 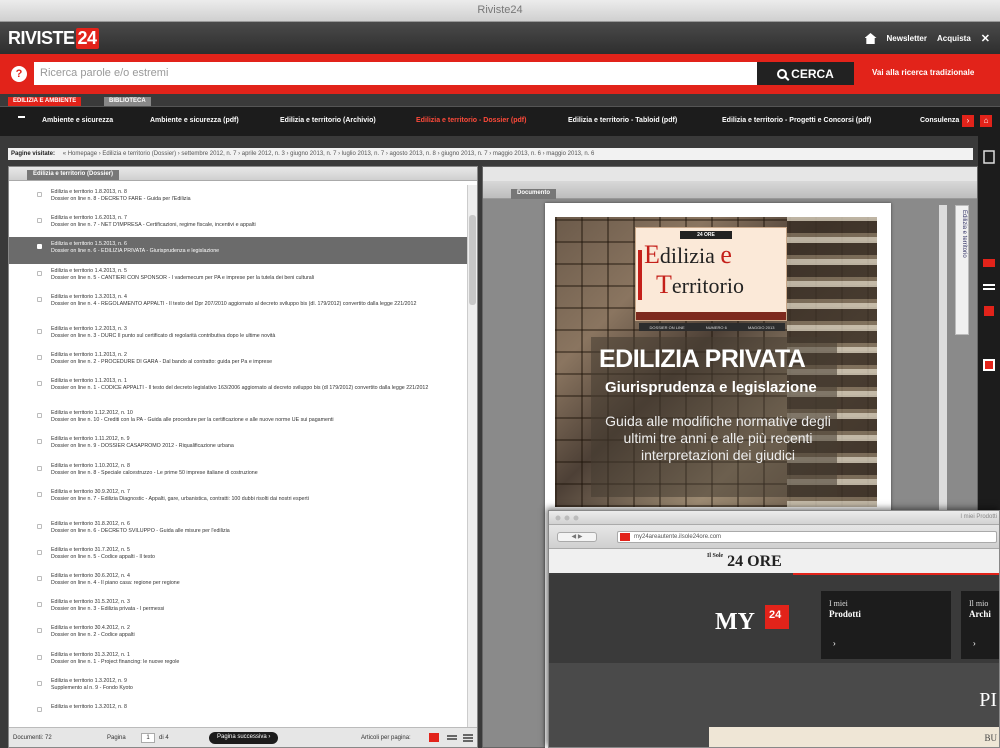 I want to click on app-header: RIVISTE 24 Newsletter Acquista ✕, so click(x=500, y=38).